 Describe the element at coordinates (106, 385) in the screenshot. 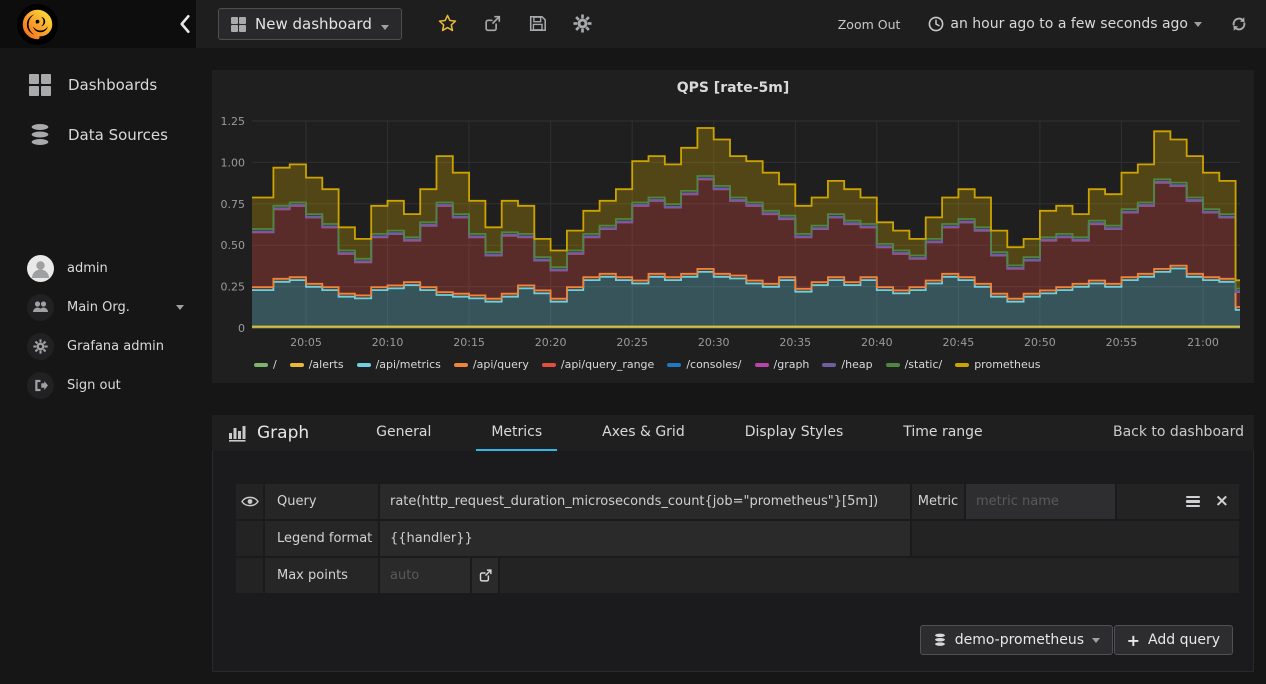

I see `sidebar-item-sign-out: Sign out` at that location.